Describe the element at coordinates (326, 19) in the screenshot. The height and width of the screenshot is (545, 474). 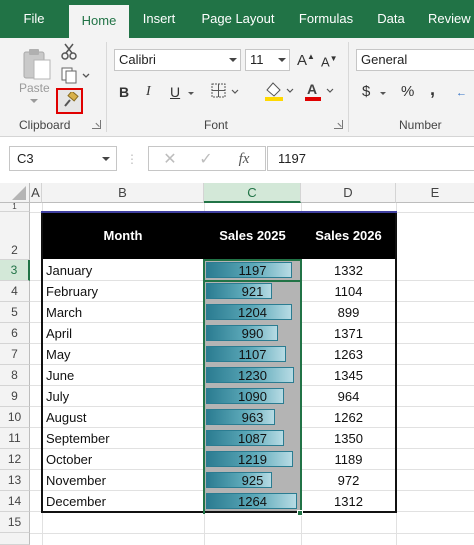
I see `tab-formulas: Formulas` at that location.